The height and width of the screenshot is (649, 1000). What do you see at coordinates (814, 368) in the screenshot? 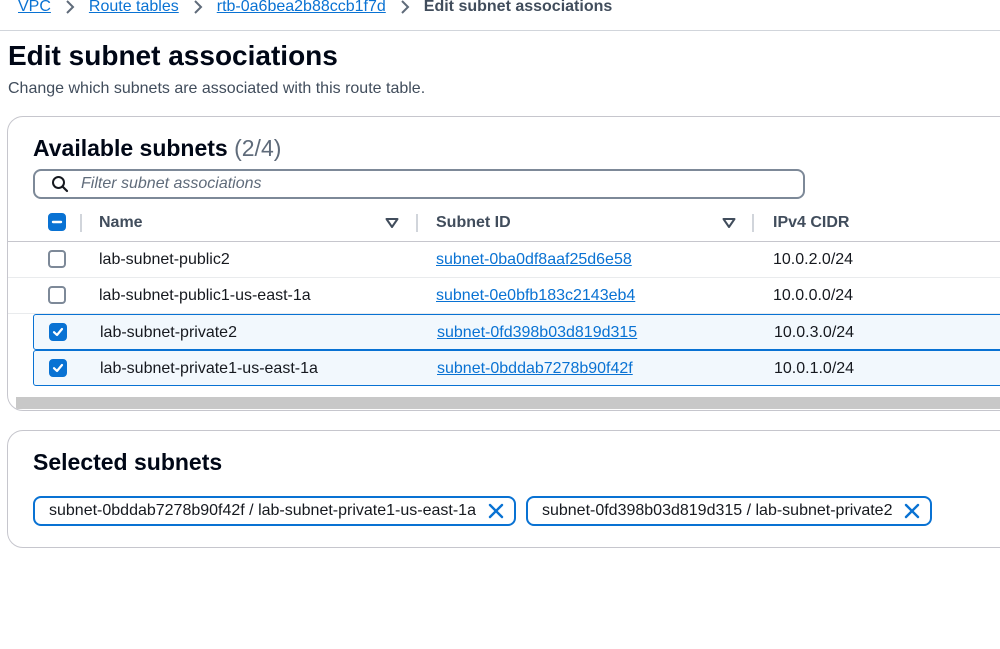
I see `subnet-cidr: 10.0.1.0/24` at bounding box center [814, 368].